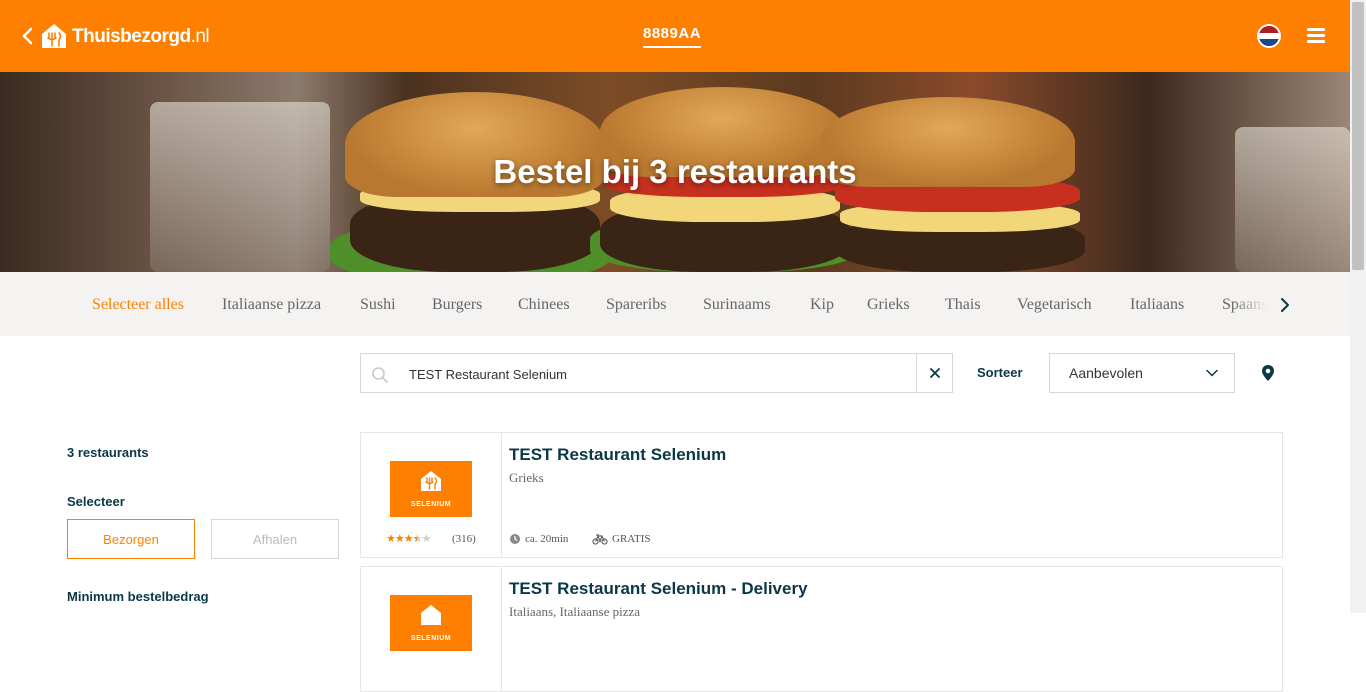  What do you see at coordinates (659, 374) in the screenshot?
I see `search-input` at bounding box center [659, 374].